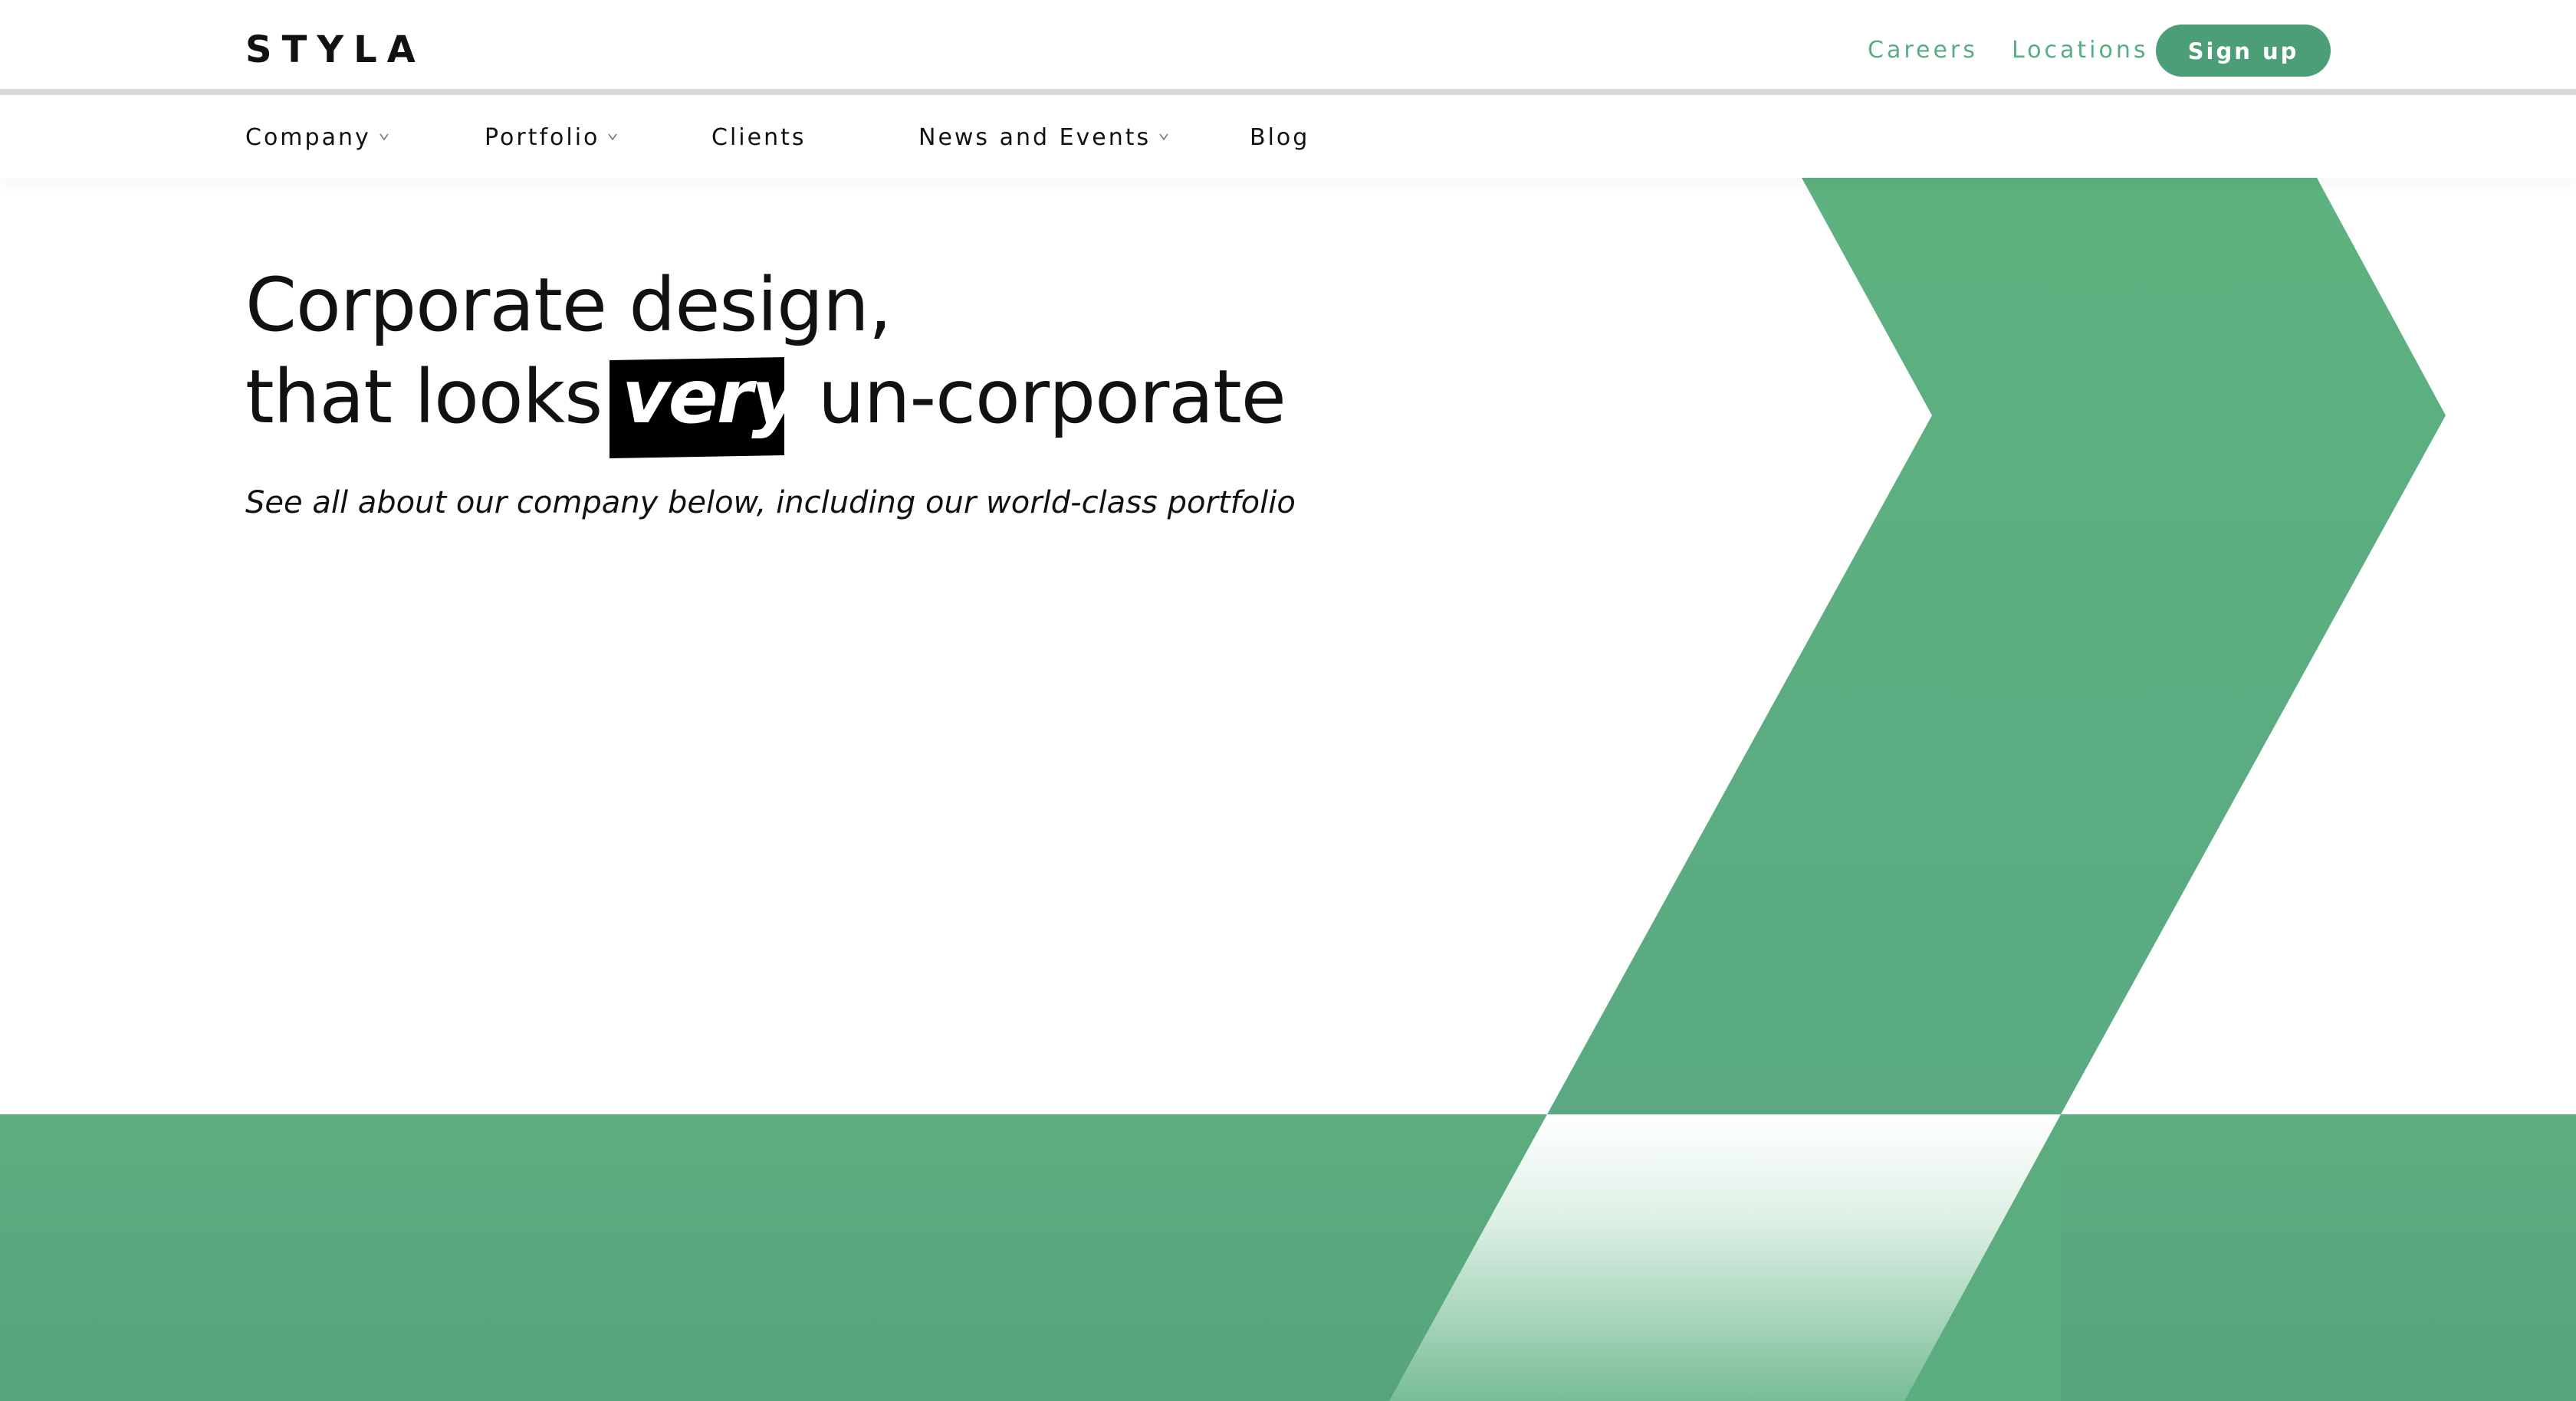 The image size is (2576, 1401). What do you see at coordinates (542, 137) in the screenshot?
I see `nav-item-label: Portfolio` at bounding box center [542, 137].